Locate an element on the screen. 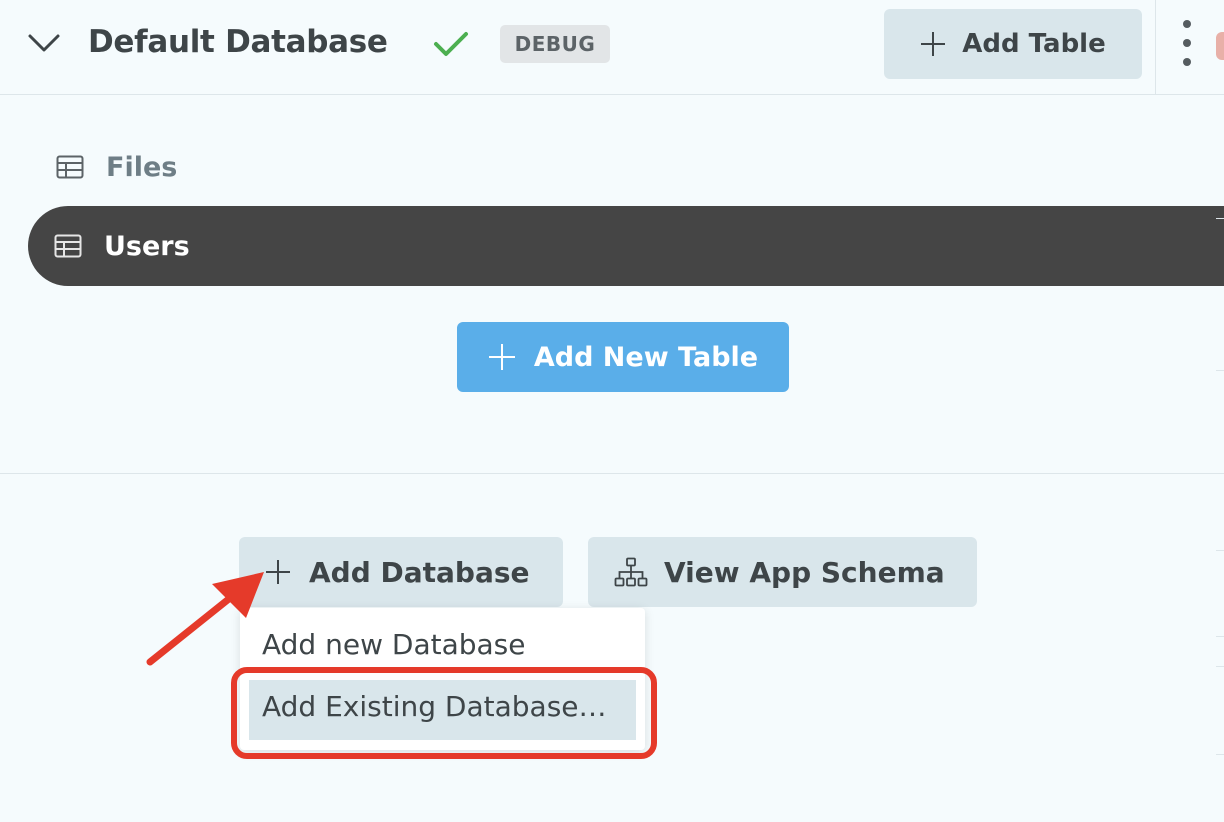  debug-badge: DEBUG is located at coordinates (555, 44).